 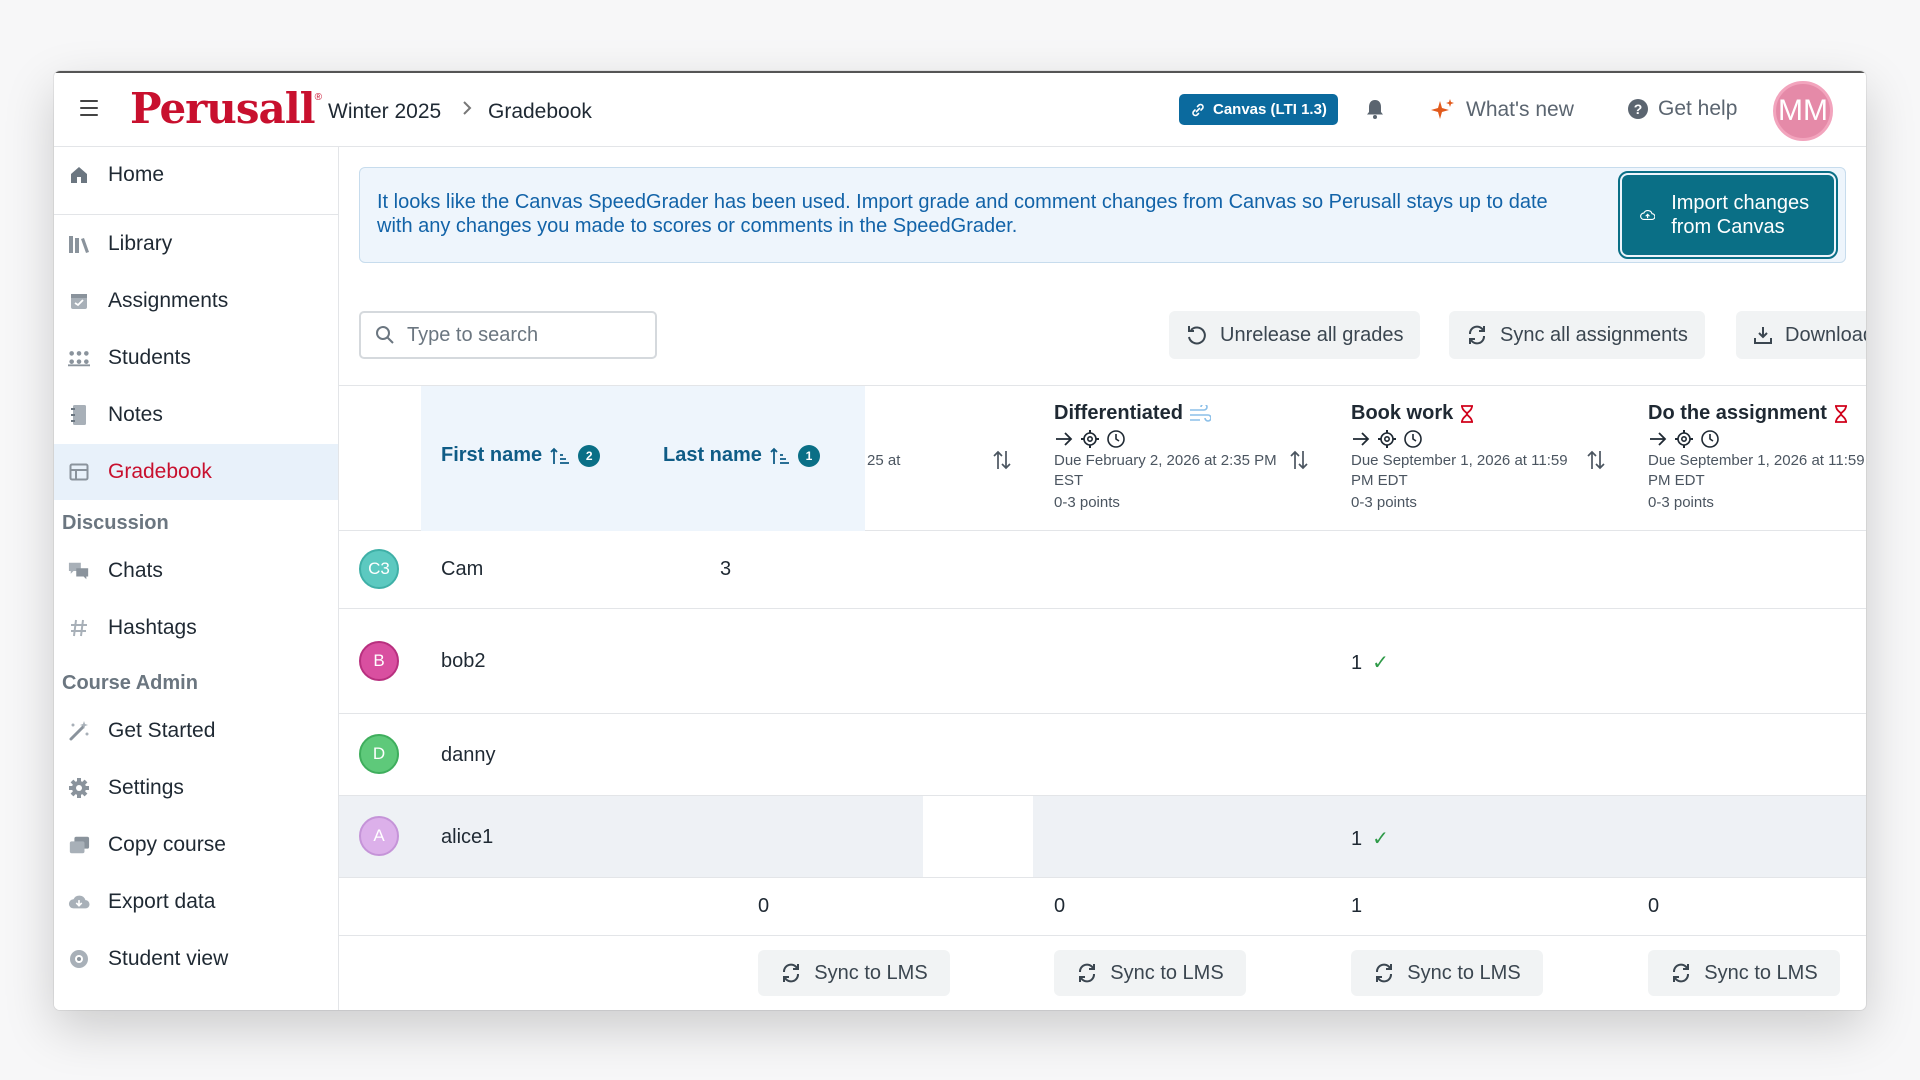 What do you see at coordinates (196, 571) in the screenshot?
I see `sidebar-item-chats: Chats` at bounding box center [196, 571].